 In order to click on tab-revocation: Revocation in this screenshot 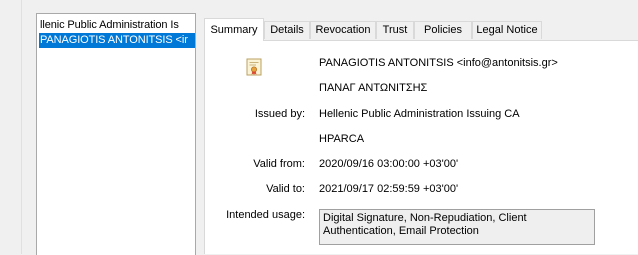, I will do `click(343, 30)`.